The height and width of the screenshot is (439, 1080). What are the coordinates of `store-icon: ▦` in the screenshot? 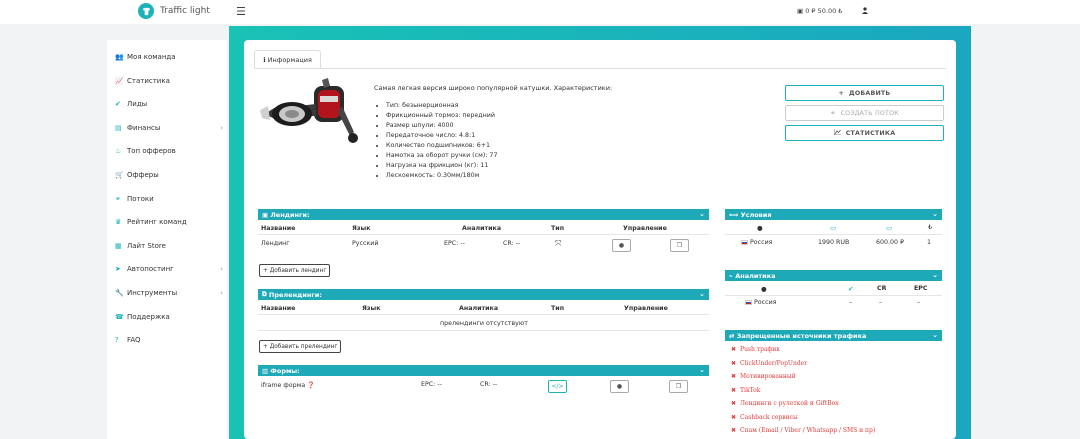 It's located at (118, 245).